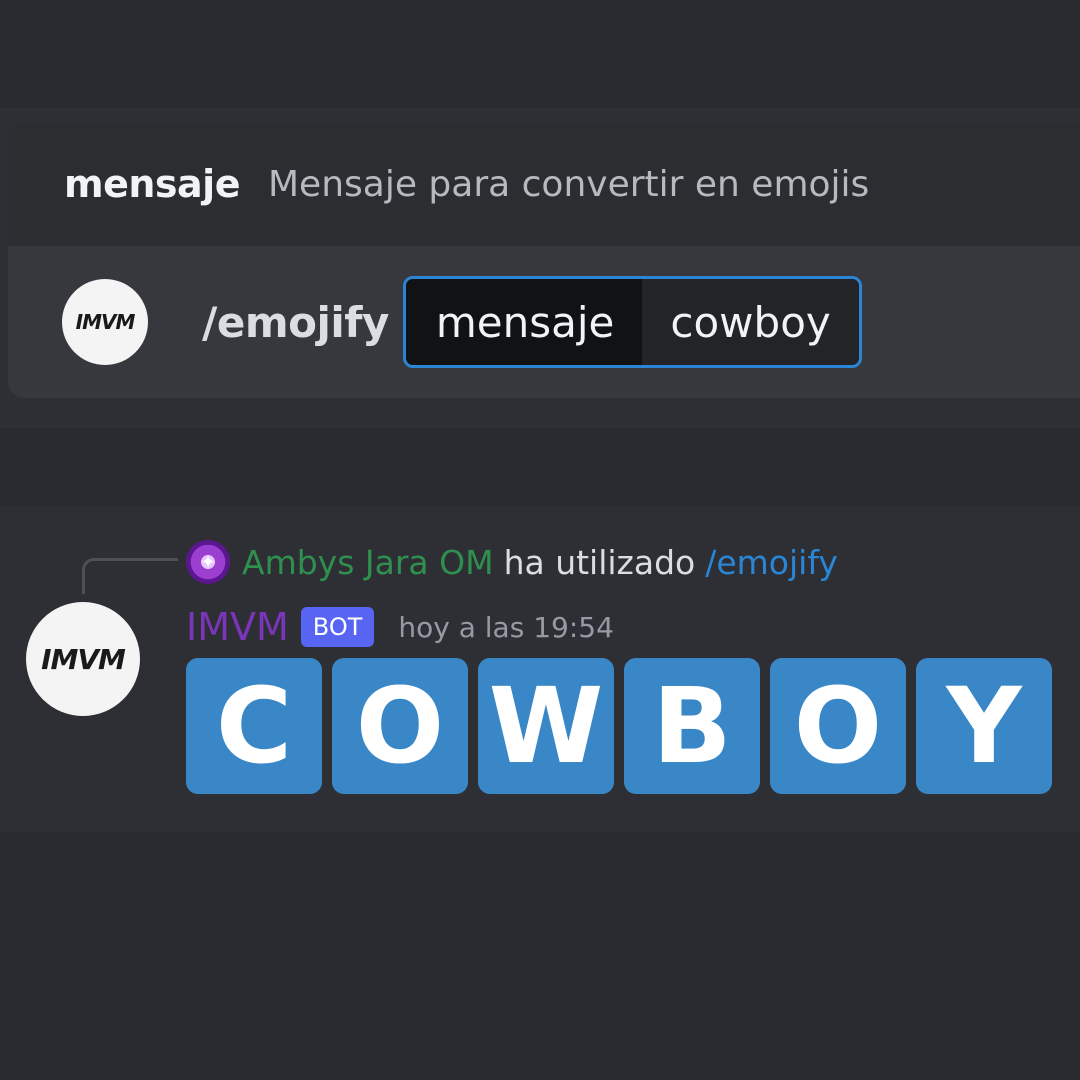  Describe the element at coordinates (337, 627) in the screenshot. I see `bot-badge: BOT` at that location.